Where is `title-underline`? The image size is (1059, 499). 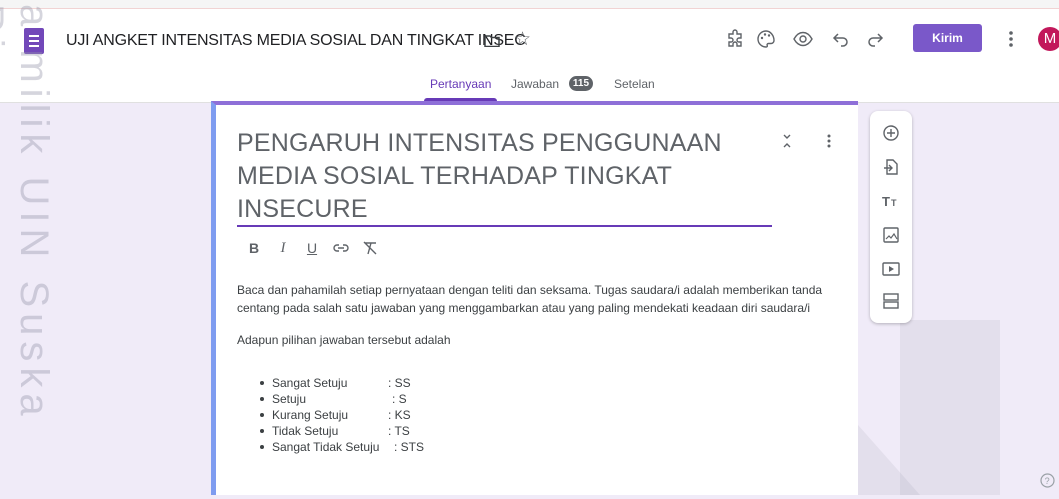
title-underline is located at coordinates (504, 226).